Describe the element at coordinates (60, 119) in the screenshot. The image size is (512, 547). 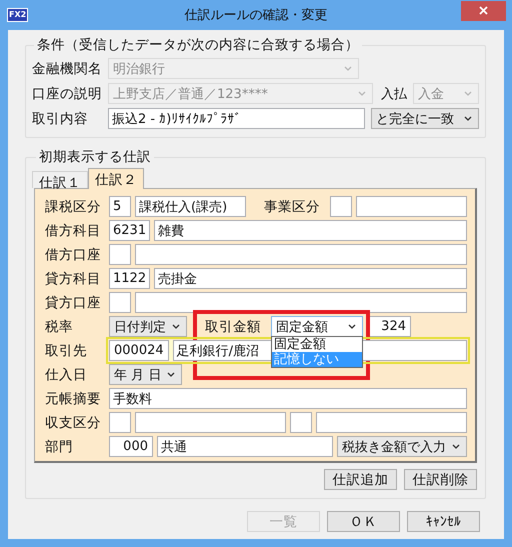
I see `field-label: 取引内容` at that location.